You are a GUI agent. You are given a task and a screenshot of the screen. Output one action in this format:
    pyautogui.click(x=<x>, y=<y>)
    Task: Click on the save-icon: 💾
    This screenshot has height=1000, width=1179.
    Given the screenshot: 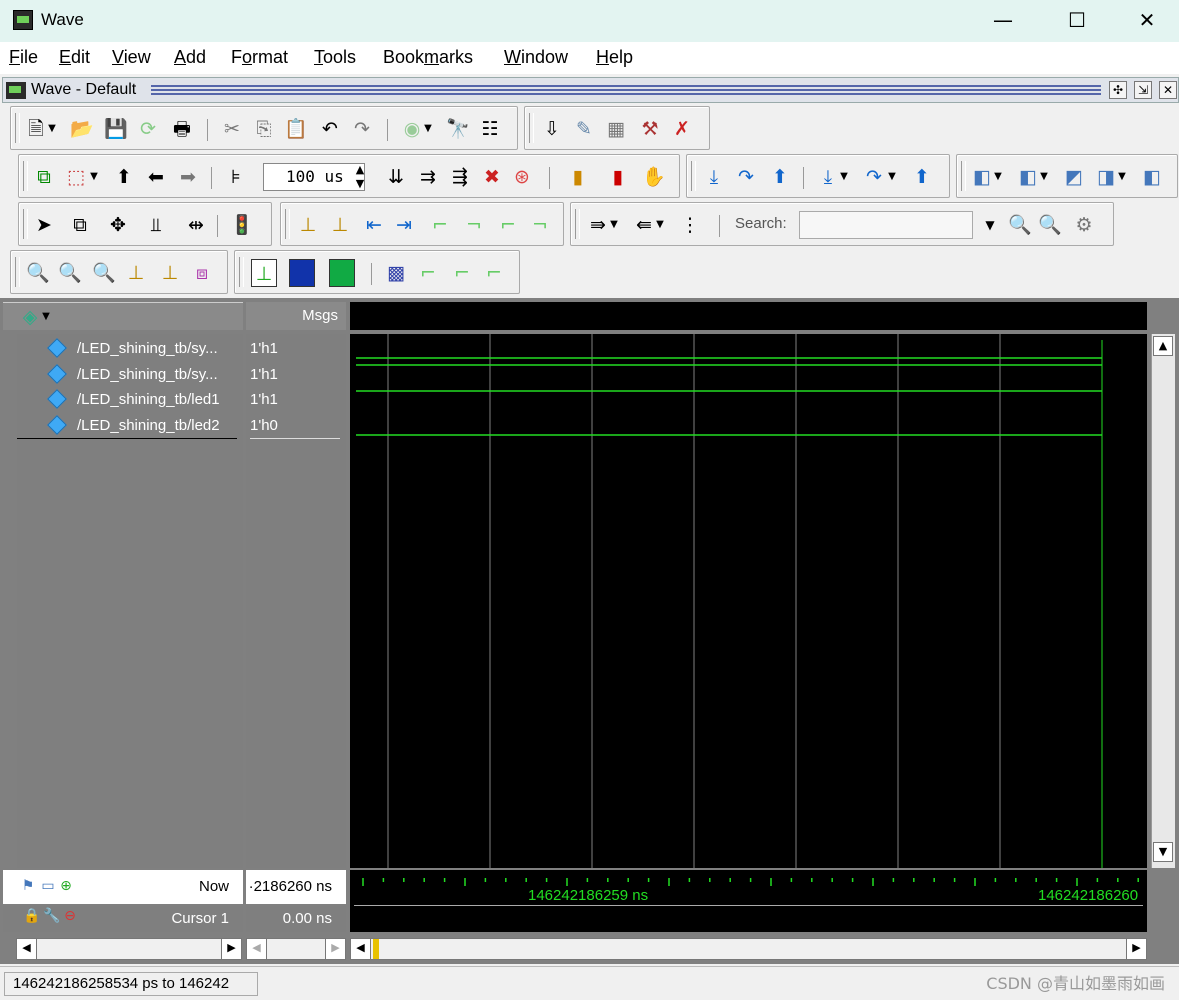 What is the action you would take?
    pyautogui.click(x=116, y=129)
    